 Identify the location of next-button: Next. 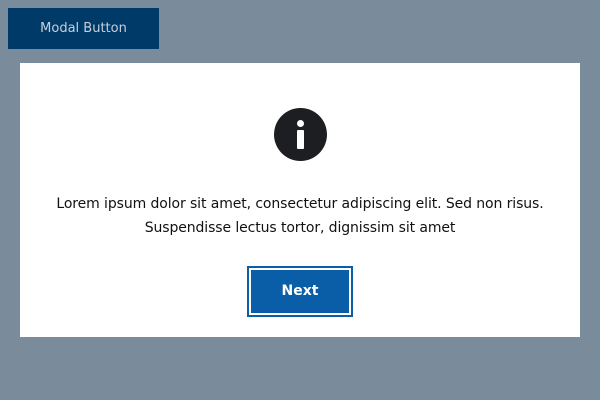
(300, 291).